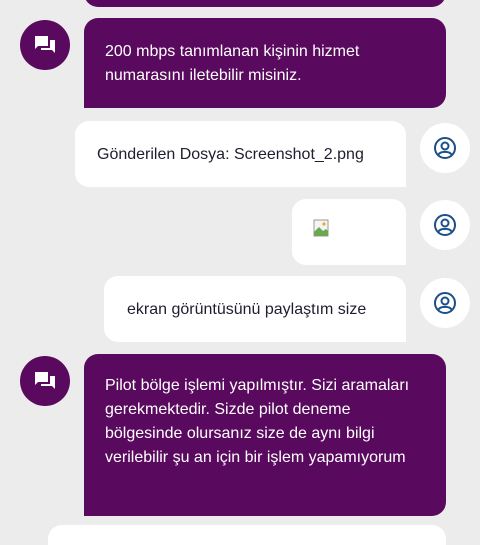 The height and width of the screenshot is (545, 480). Describe the element at coordinates (247, 309) in the screenshot. I see `user-message-text: ekran görüntüsünü paylaştım size` at that location.